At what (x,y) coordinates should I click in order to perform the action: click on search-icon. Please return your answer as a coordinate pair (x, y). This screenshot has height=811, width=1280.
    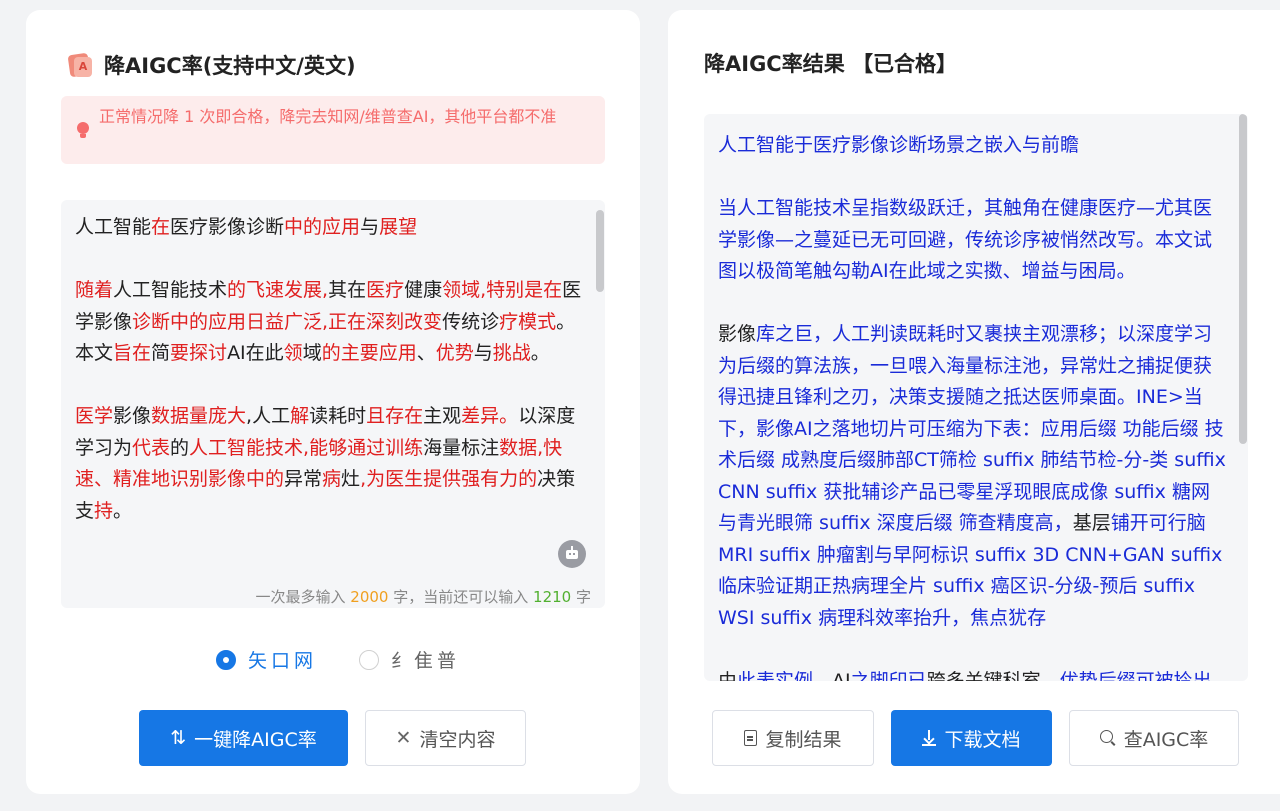
    Looking at the image, I should click on (1107, 738).